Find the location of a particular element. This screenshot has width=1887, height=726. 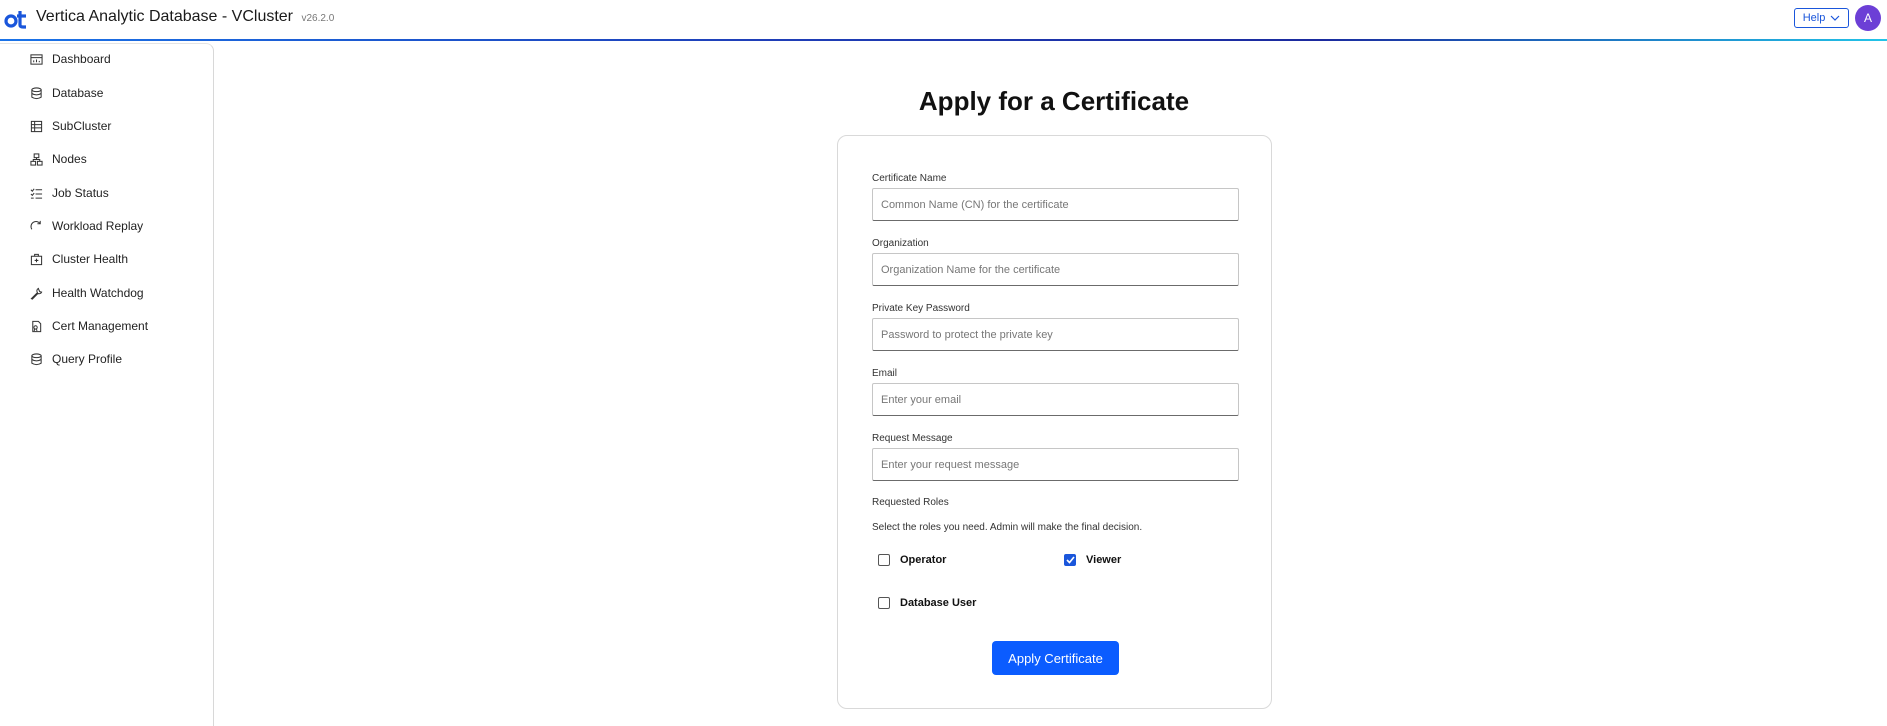

sidebar-item-label: Dashboard is located at coordinates (81, 59).